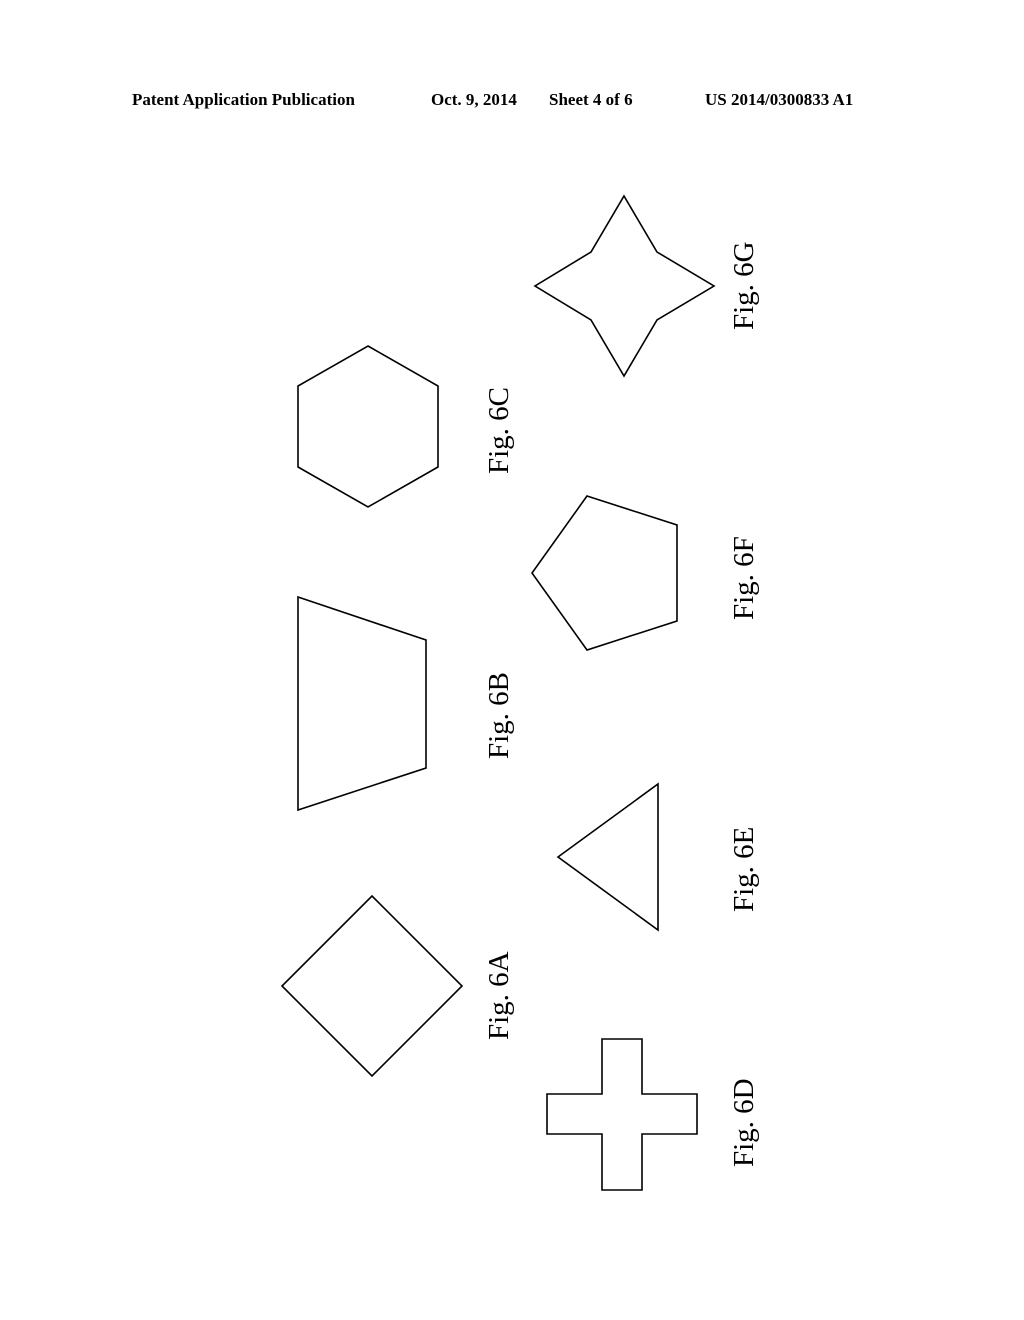  I want to click on figure-6f: Fig. 6F, so click(645, 573).